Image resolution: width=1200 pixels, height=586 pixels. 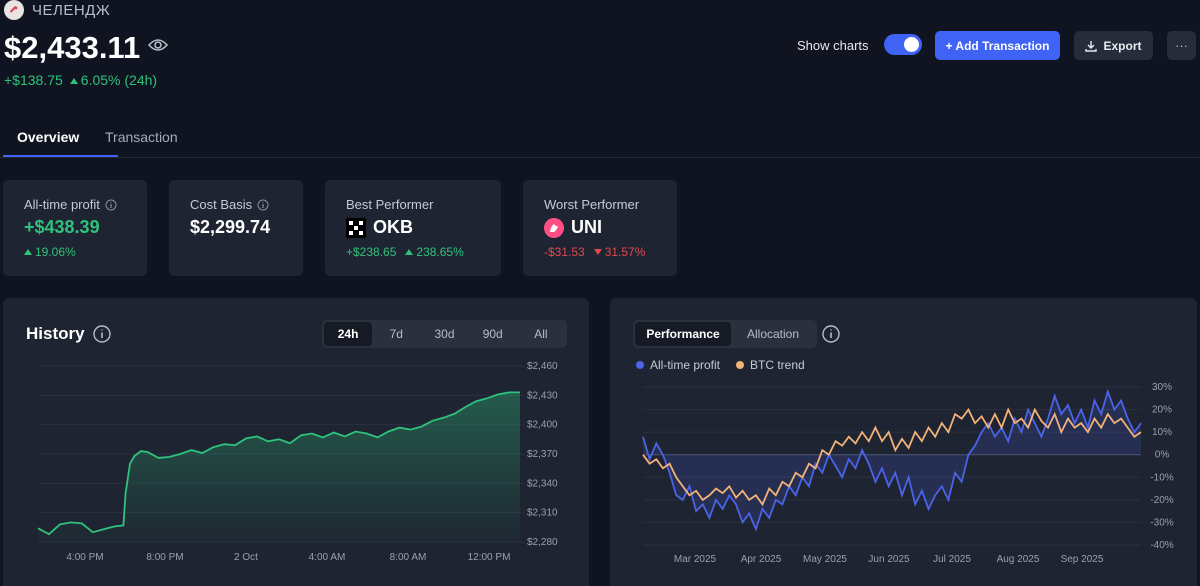 I want to click on portfolio-avatar, so click(x=14, y=10).